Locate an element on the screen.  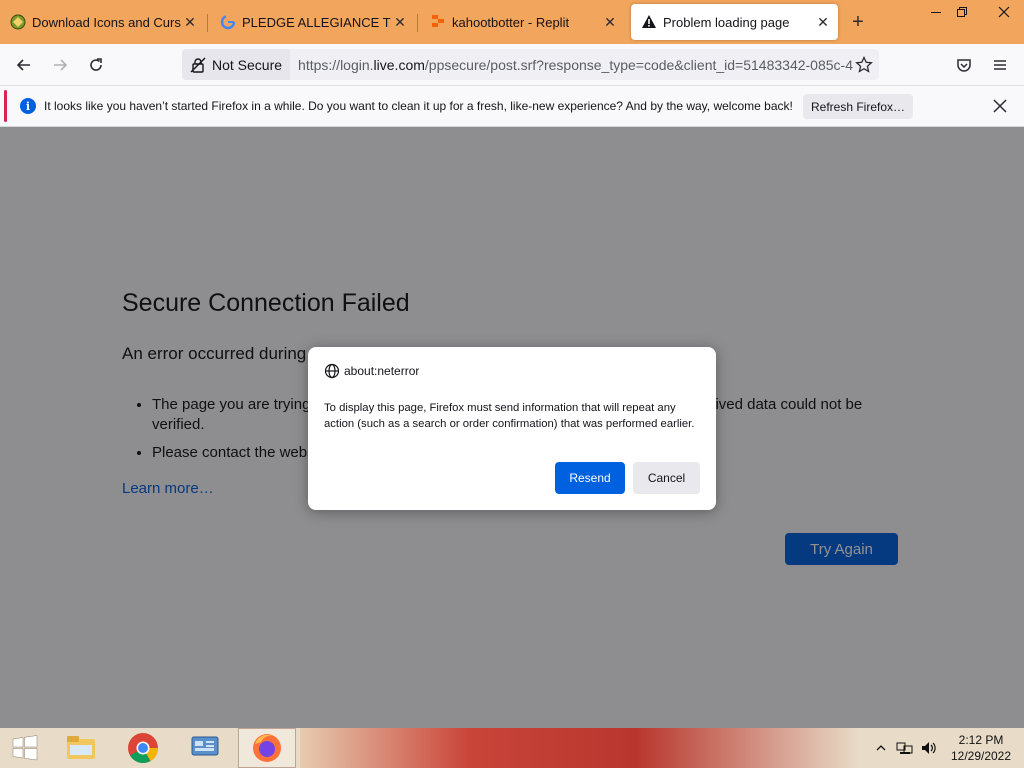
info-icon: i is located at coordinates (28, 106).